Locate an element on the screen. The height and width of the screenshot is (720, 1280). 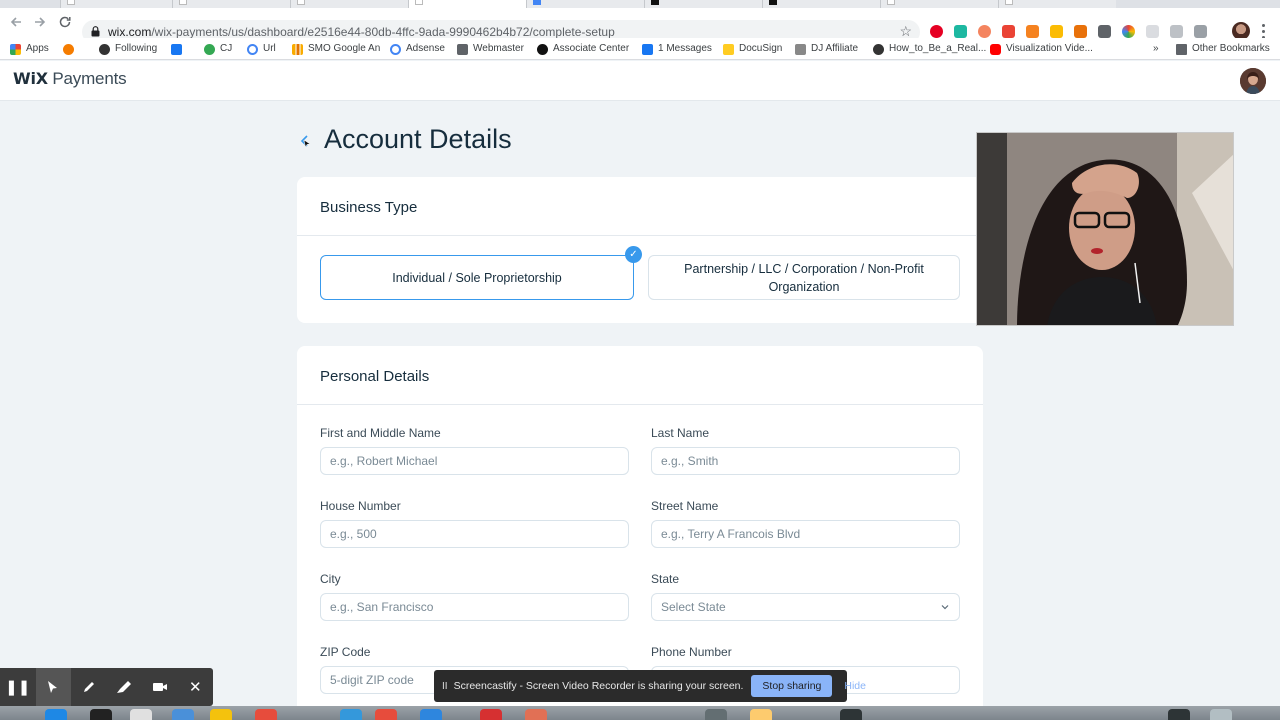
google-icon is located at coordinates (252, 49).